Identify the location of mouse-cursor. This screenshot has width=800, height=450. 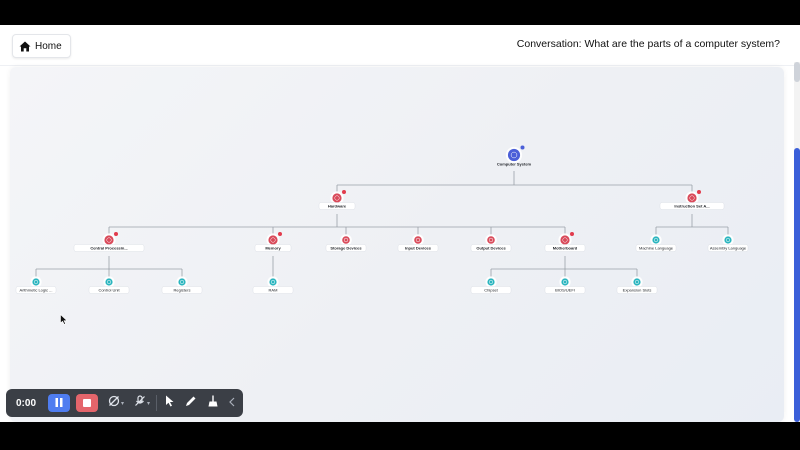
(64, 321).